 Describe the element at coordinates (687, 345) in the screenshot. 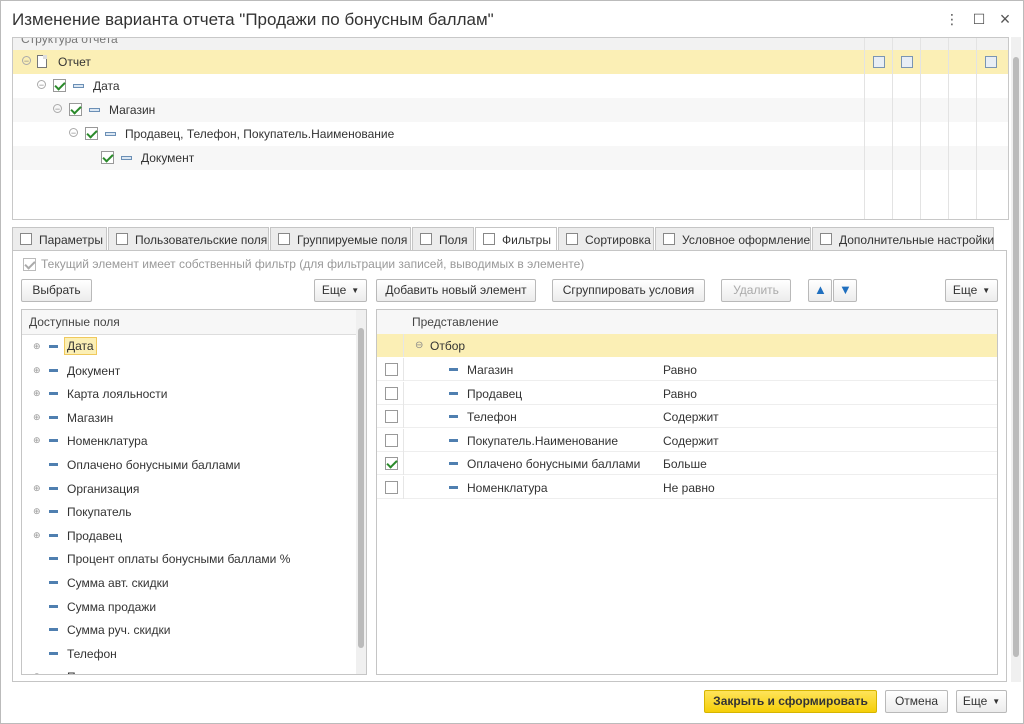

I see `group-row-filter: ⊖ Отбор` at that location.